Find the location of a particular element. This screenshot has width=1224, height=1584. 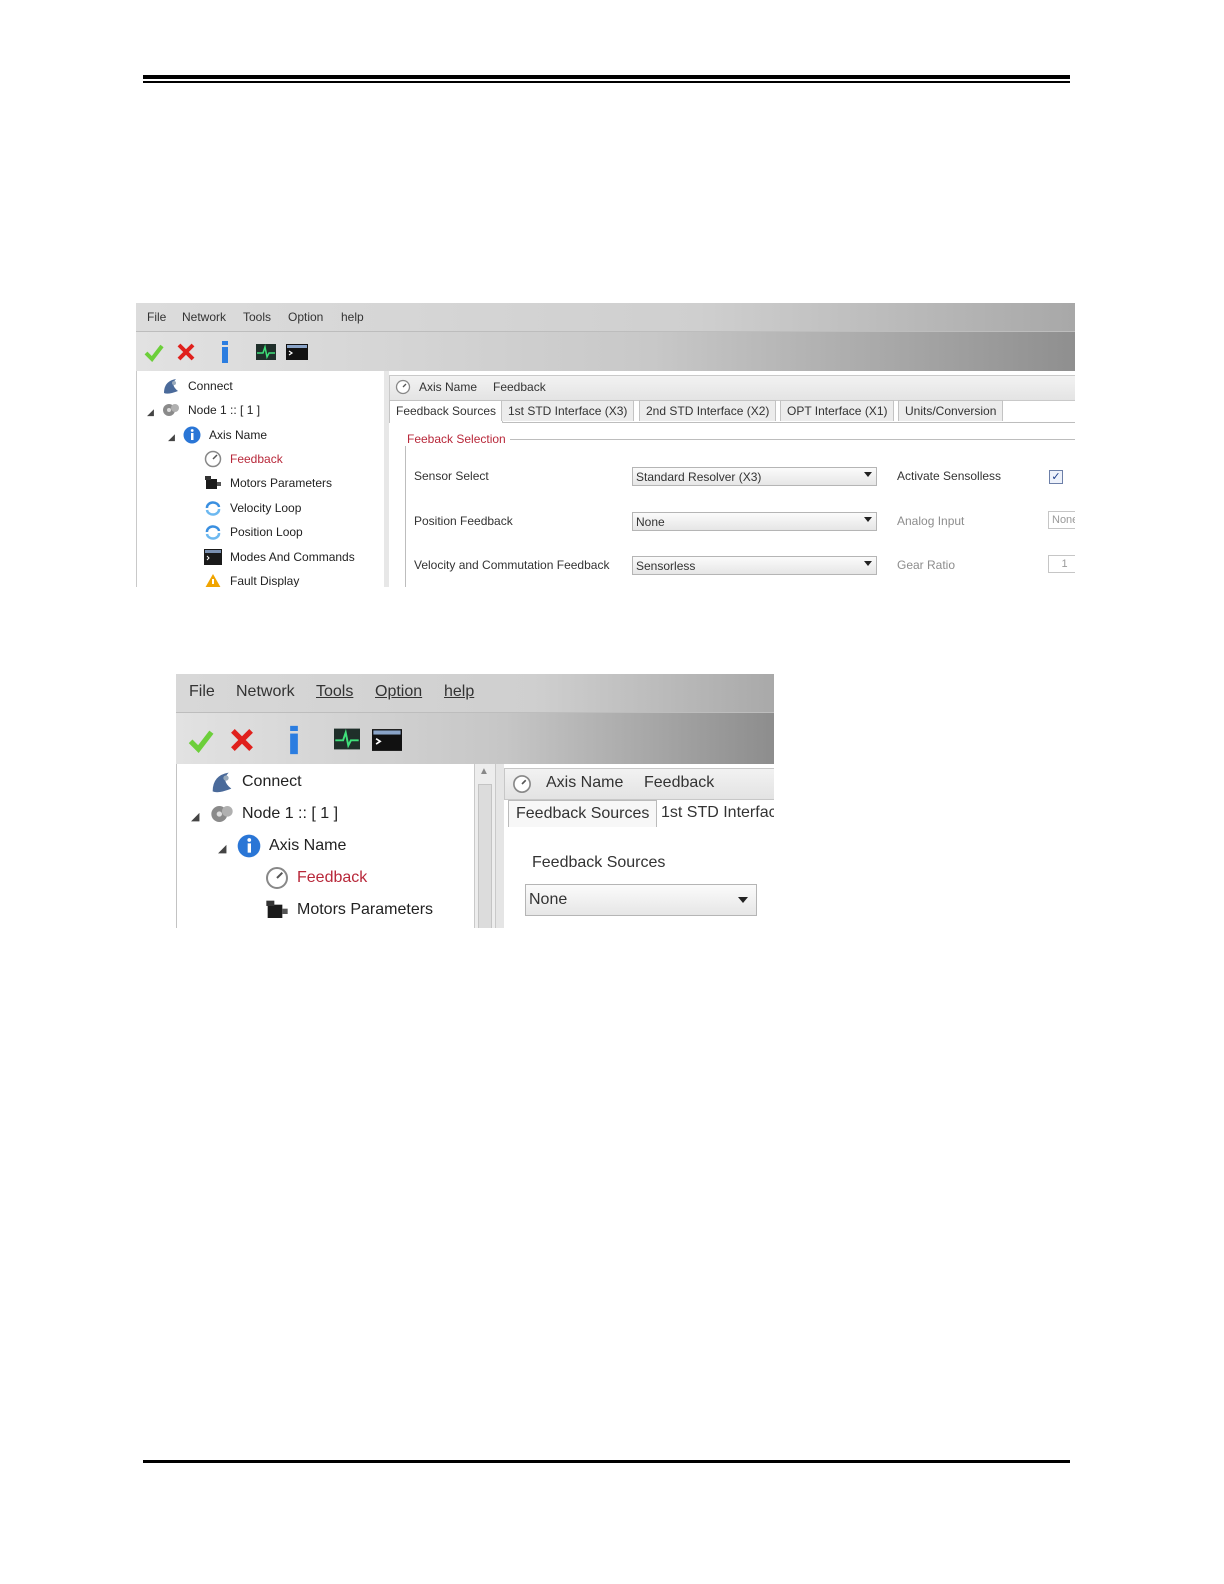

scrollbar-thumb is located at coordinates (485, 856).